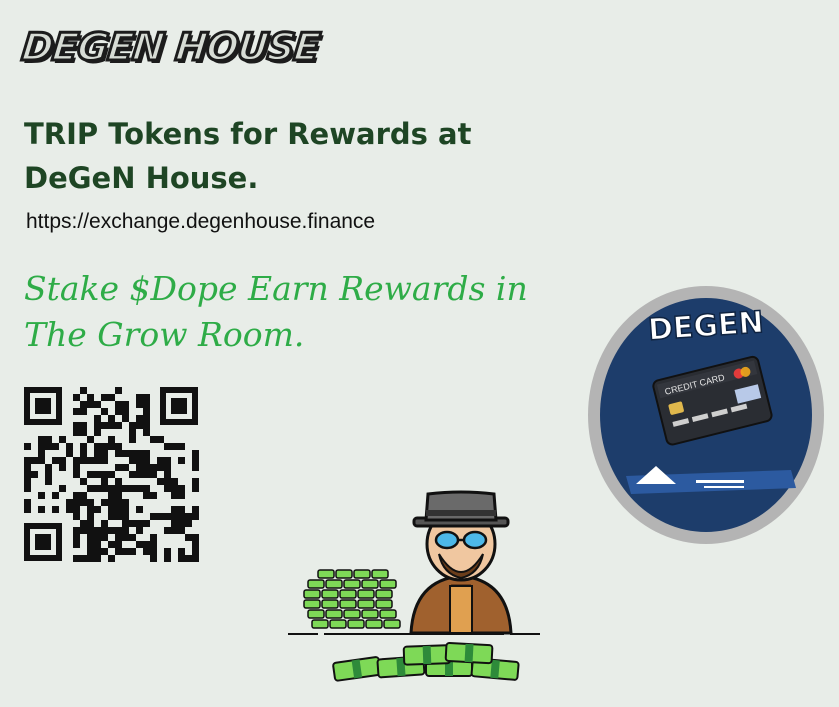  I want to click on hat-man-cash-illustration, so click(423, 586).